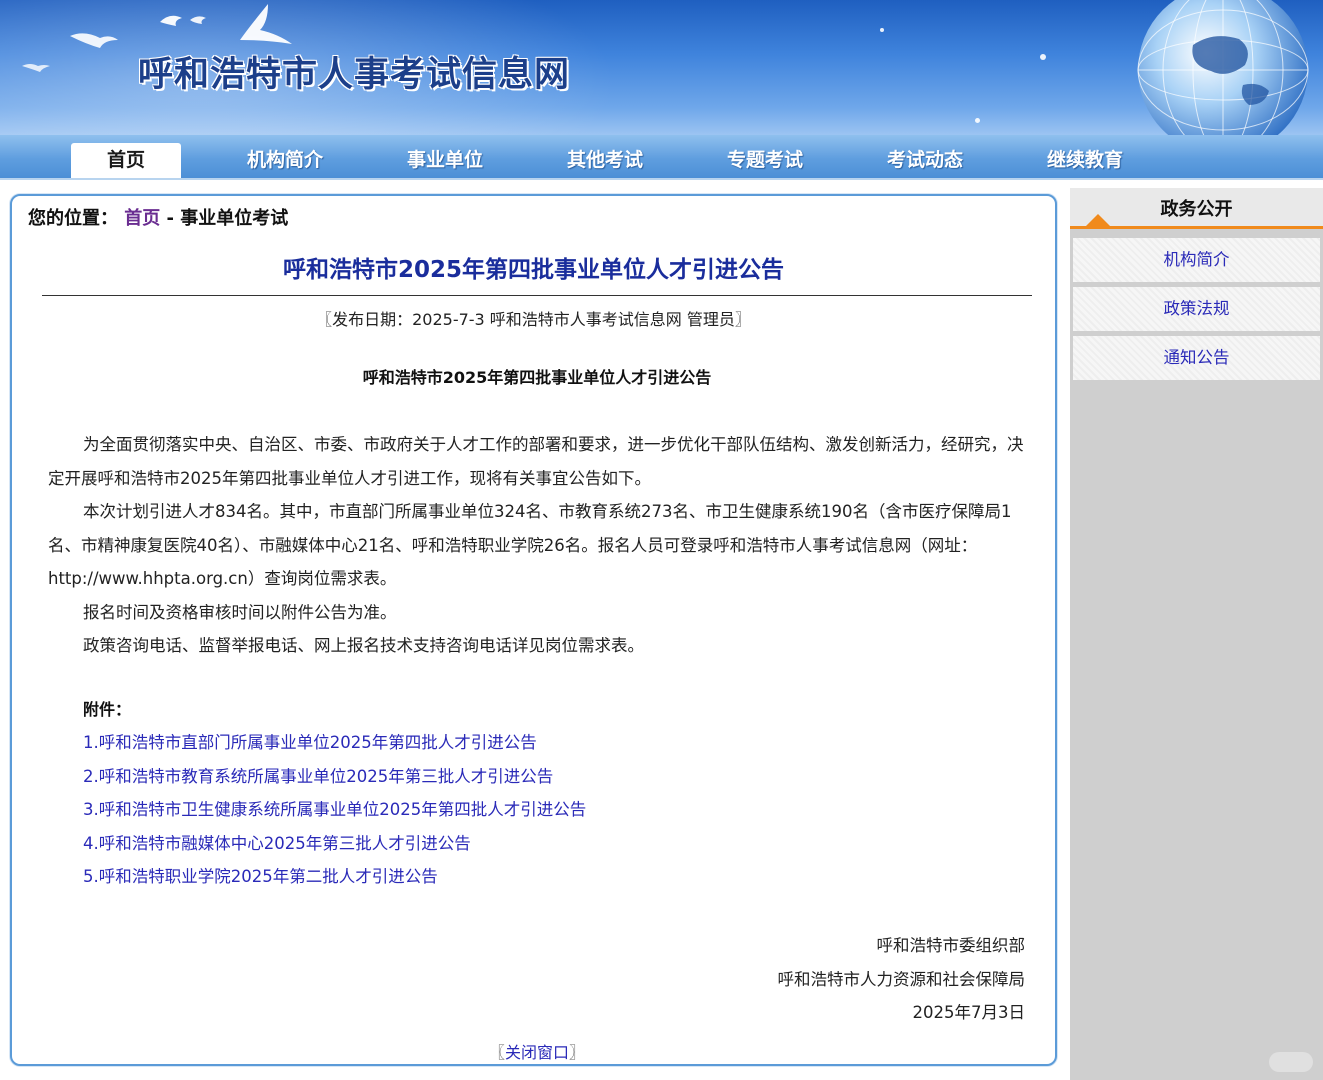 The image size is (1323, 1080). I want to click on breadcrumb-prefix: 您的位置：, so click(73, 218).